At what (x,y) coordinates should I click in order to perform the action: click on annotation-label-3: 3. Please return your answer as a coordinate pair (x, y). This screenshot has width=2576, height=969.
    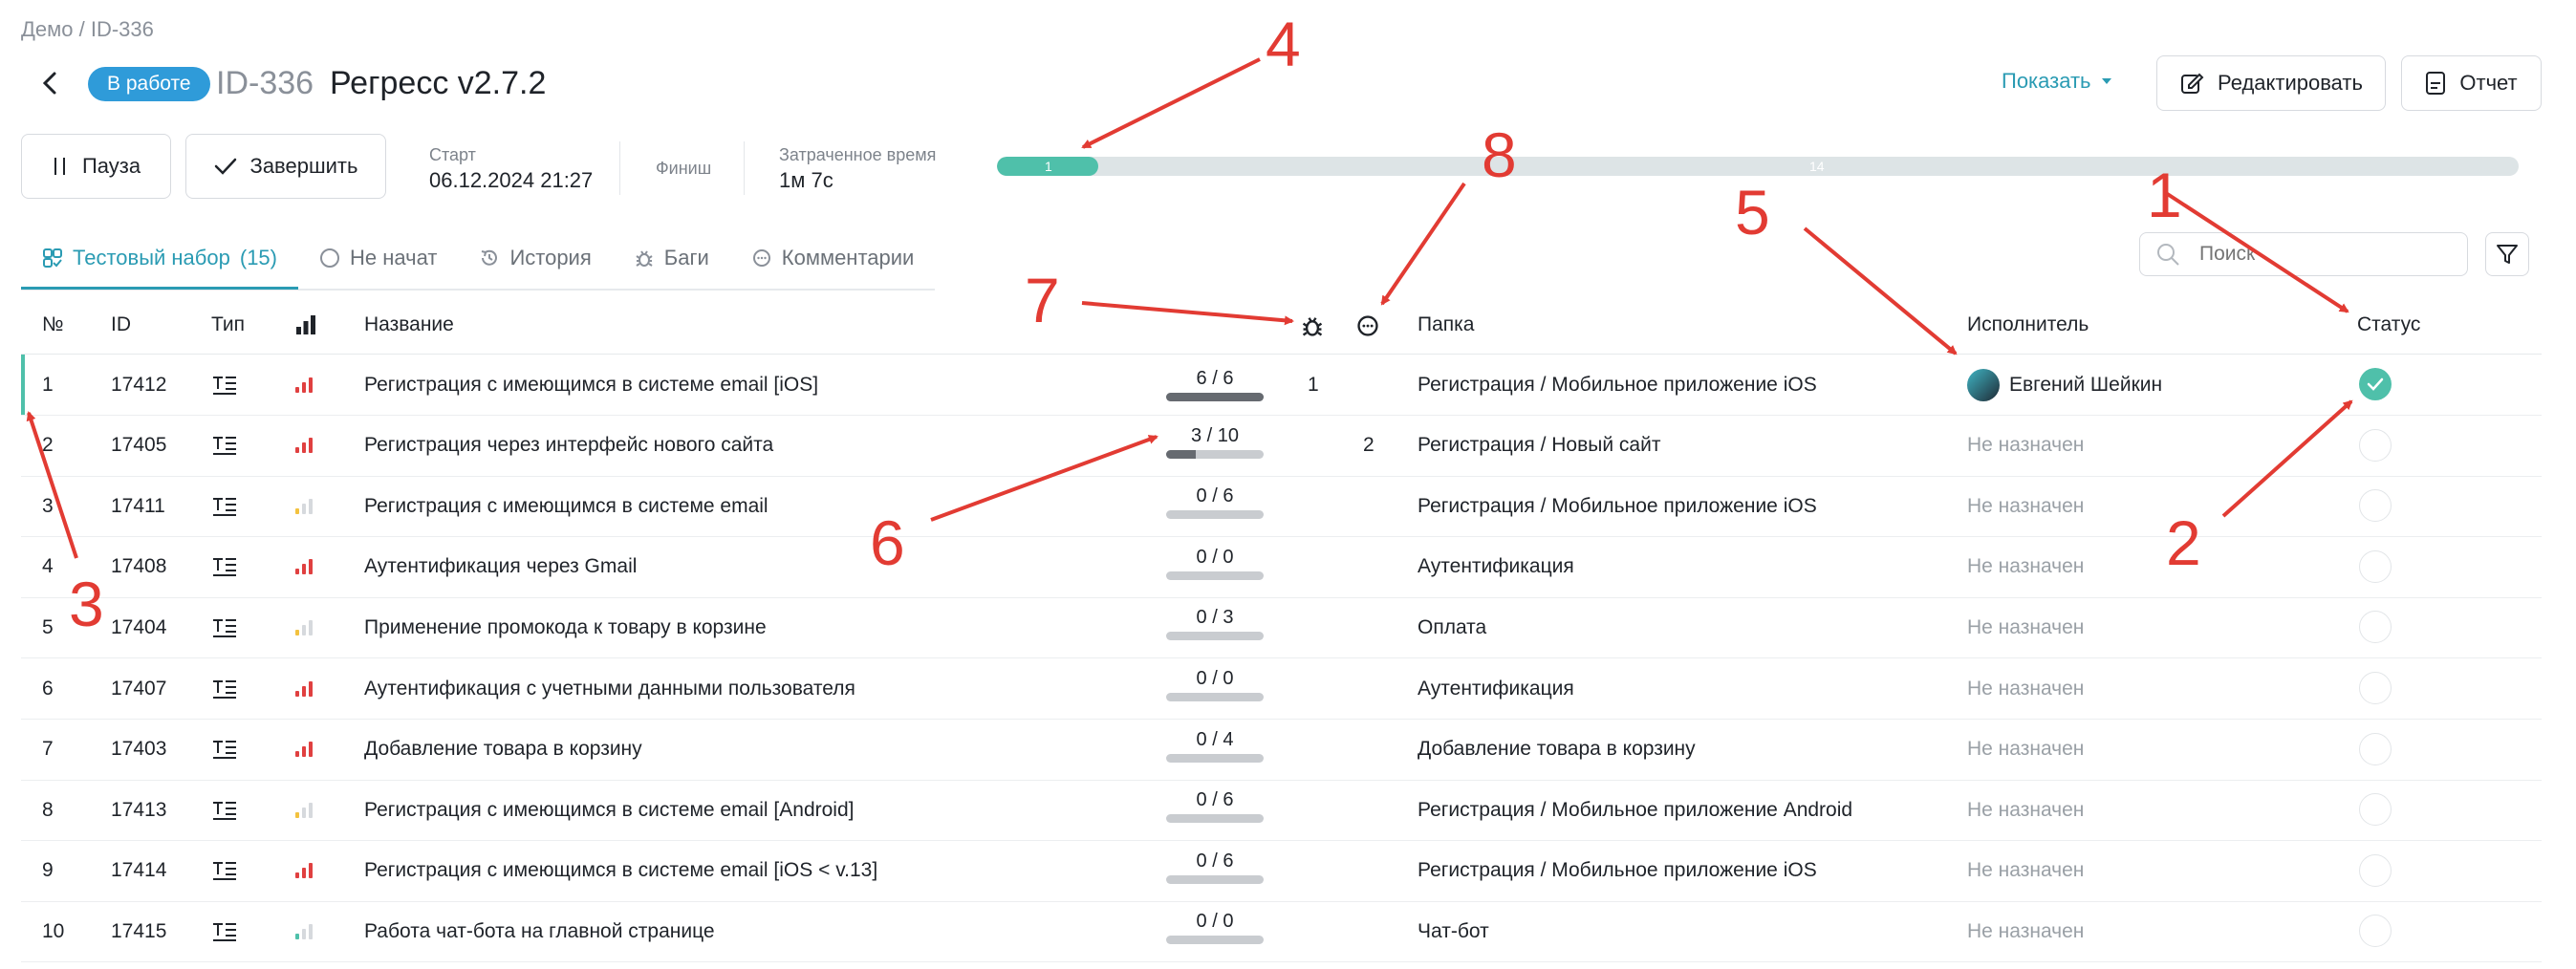
    Looking at the image, I should click on (86, 604).